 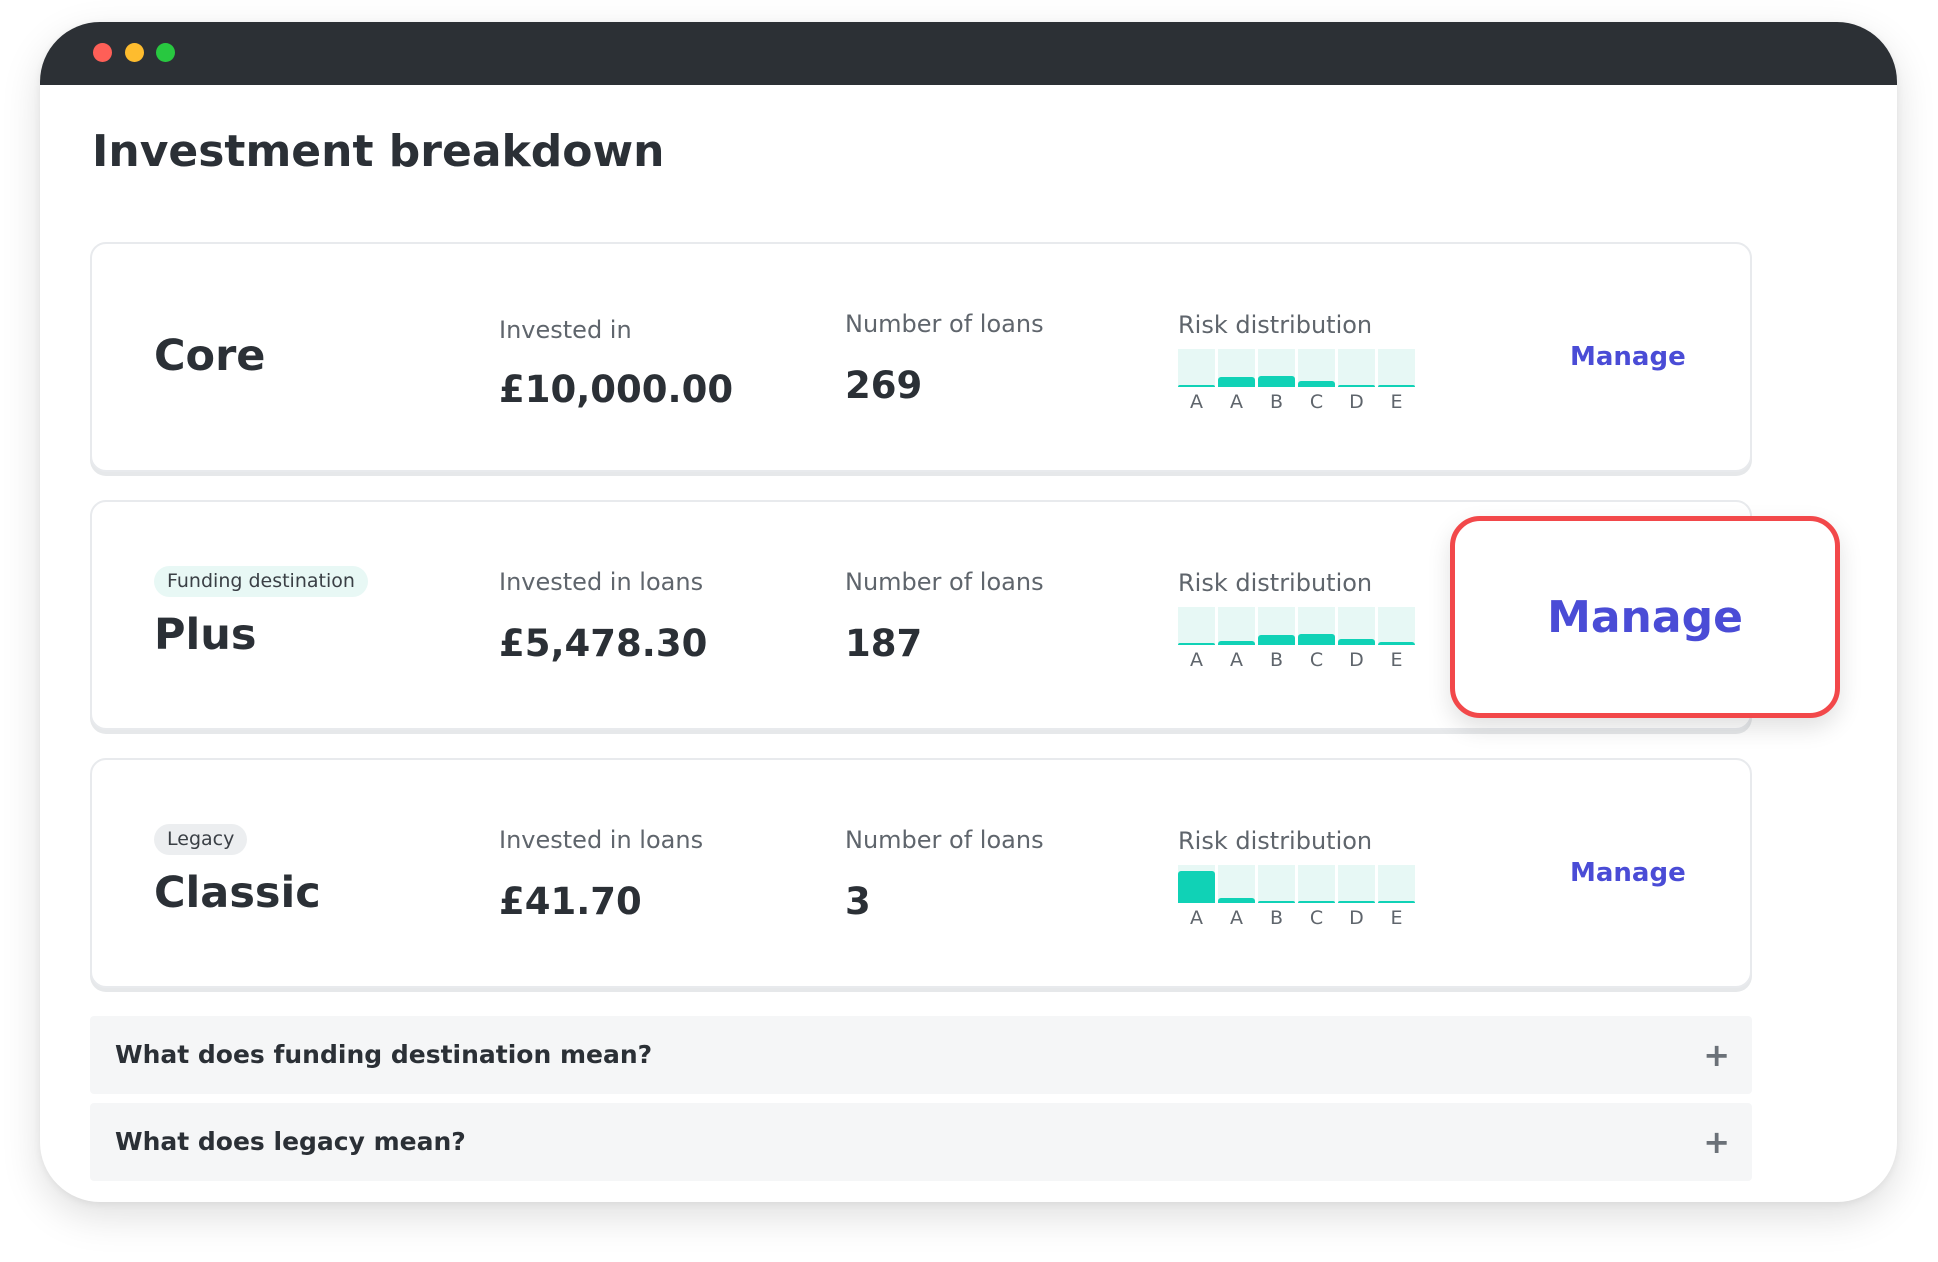 I want to click on card-name: Classic, so click(x=237, y=893).